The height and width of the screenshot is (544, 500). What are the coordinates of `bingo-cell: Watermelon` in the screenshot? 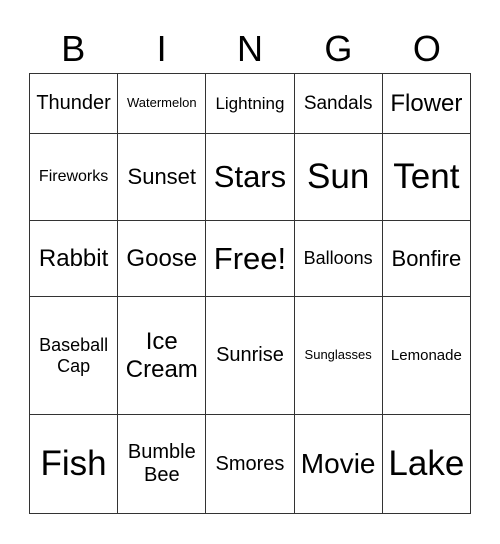 It's located at (162, 103).